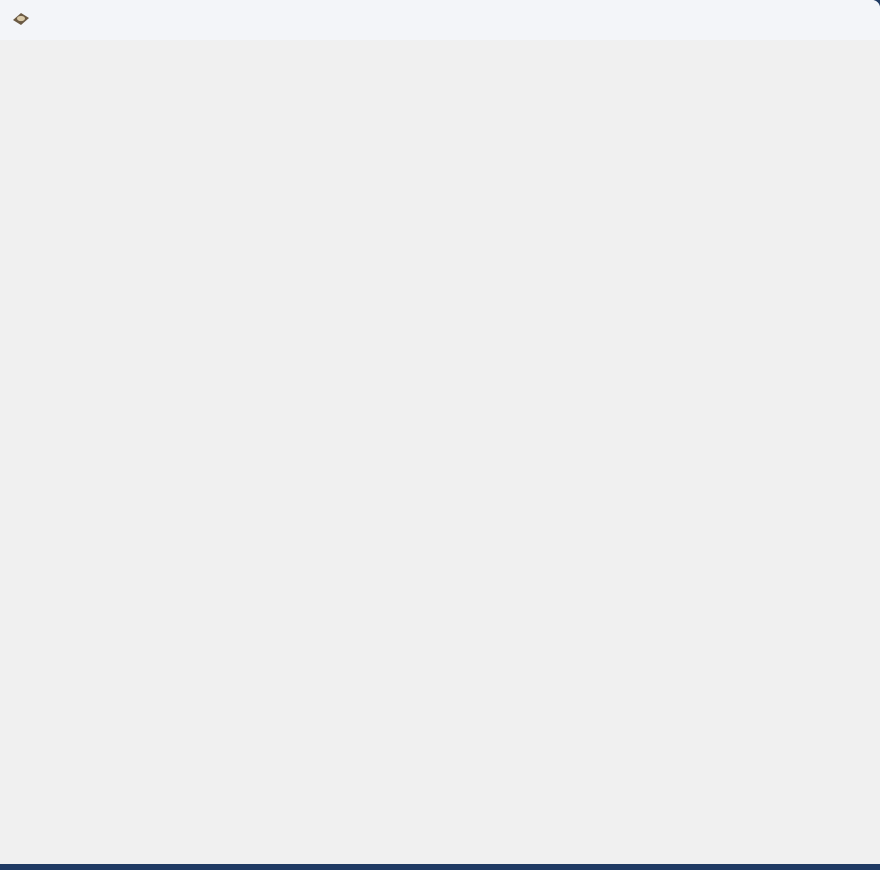  I want to click on title-bar, so click(440, 20).